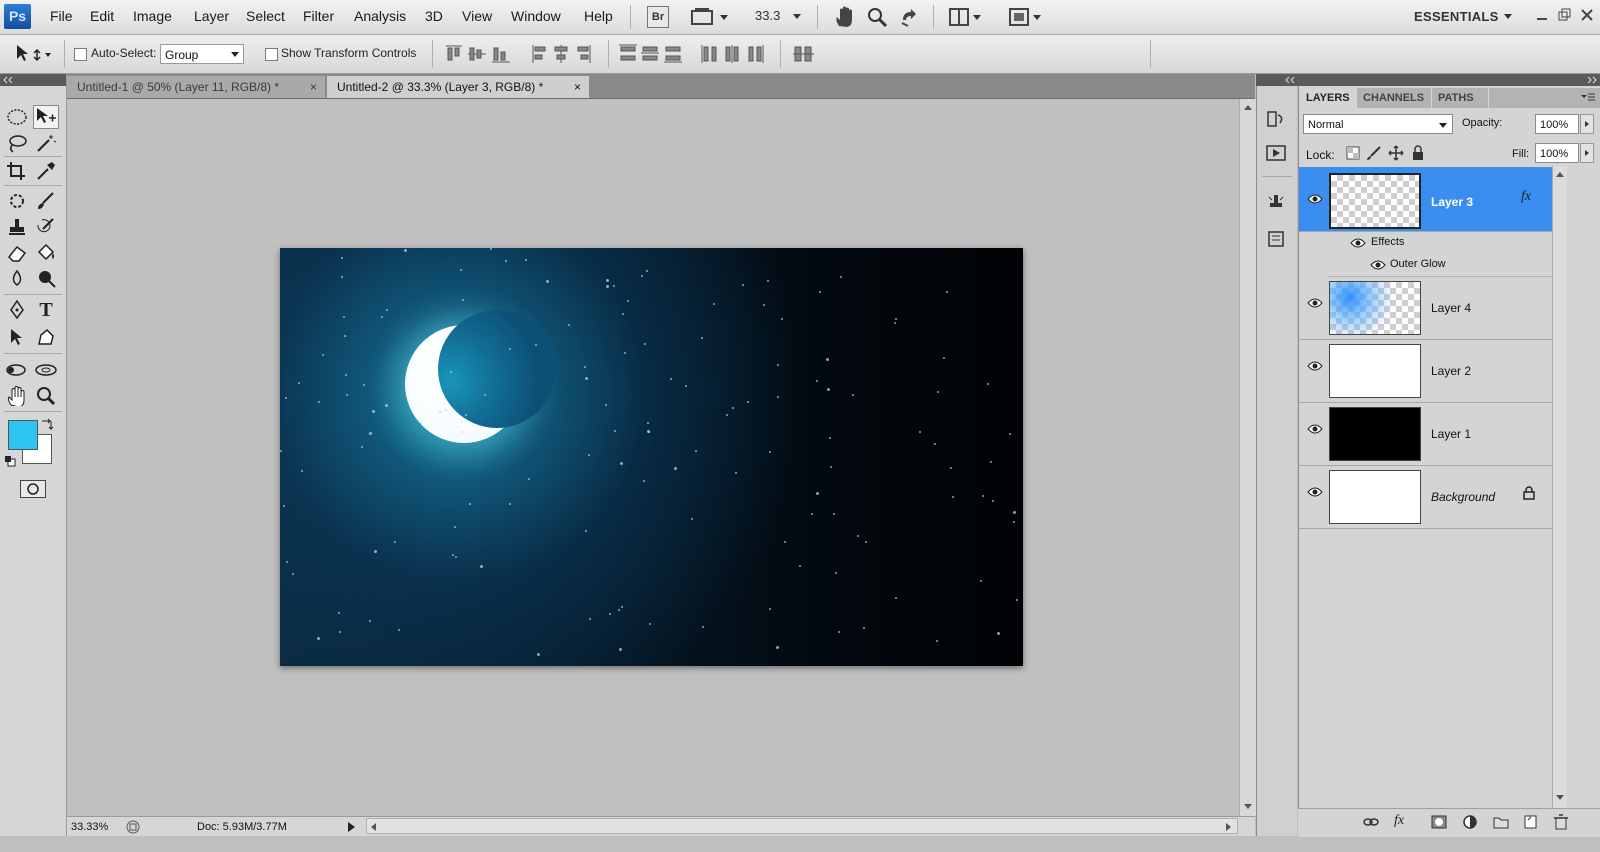 The image size is (1600, 852). I want to click on auto-select-checkbox, so click(80, 54).